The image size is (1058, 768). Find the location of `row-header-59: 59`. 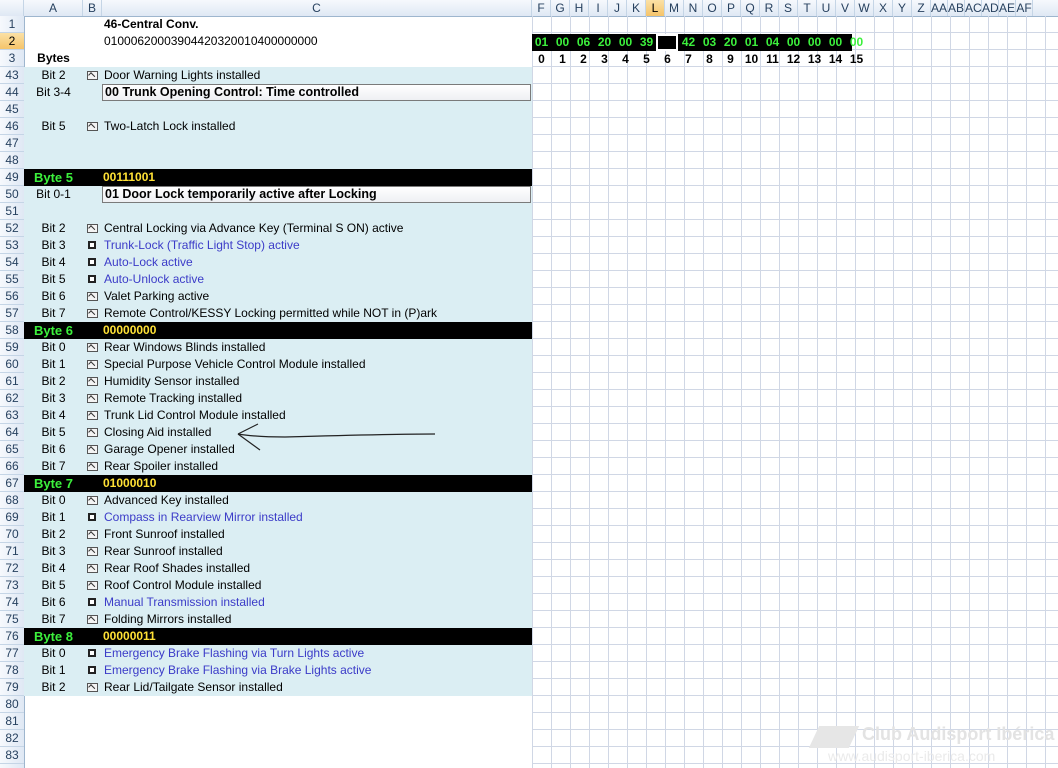

row-header-59: 59 is located at coordinates (12, 347).